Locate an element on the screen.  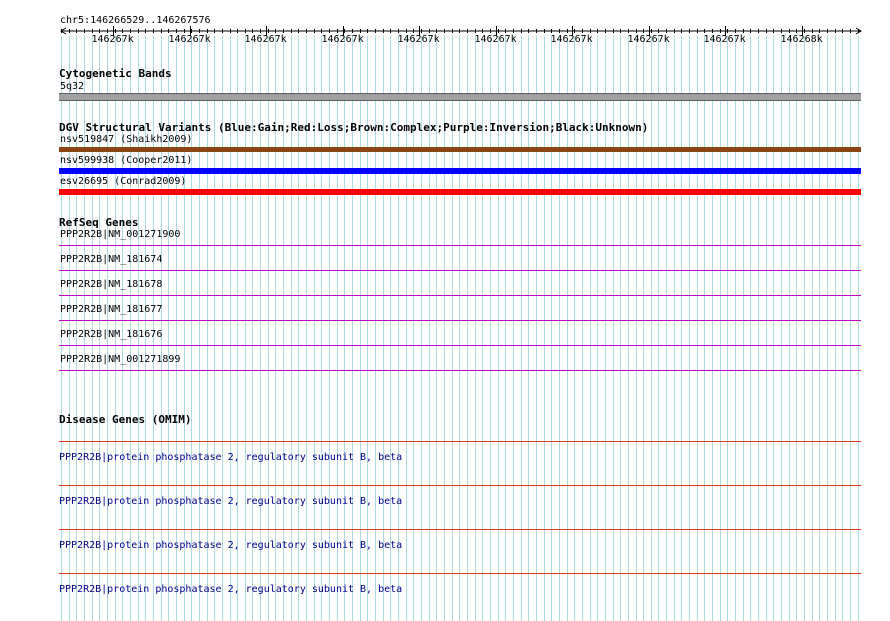
ruler-tick-label: 146268k is located at coordinates (801, 39).